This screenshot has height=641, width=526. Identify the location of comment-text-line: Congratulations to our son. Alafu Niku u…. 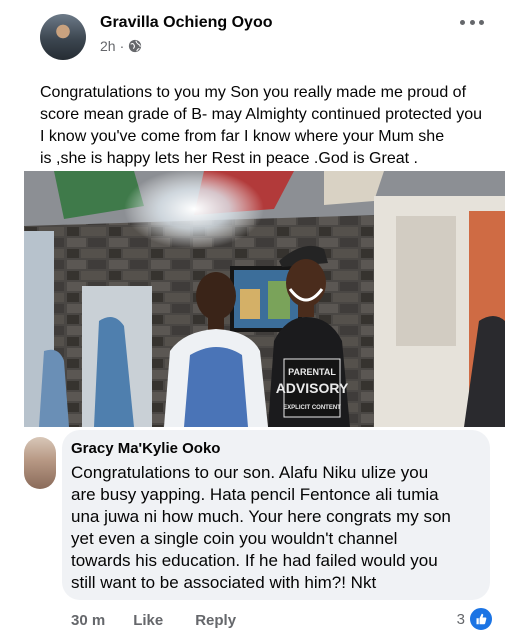
(250, 472).